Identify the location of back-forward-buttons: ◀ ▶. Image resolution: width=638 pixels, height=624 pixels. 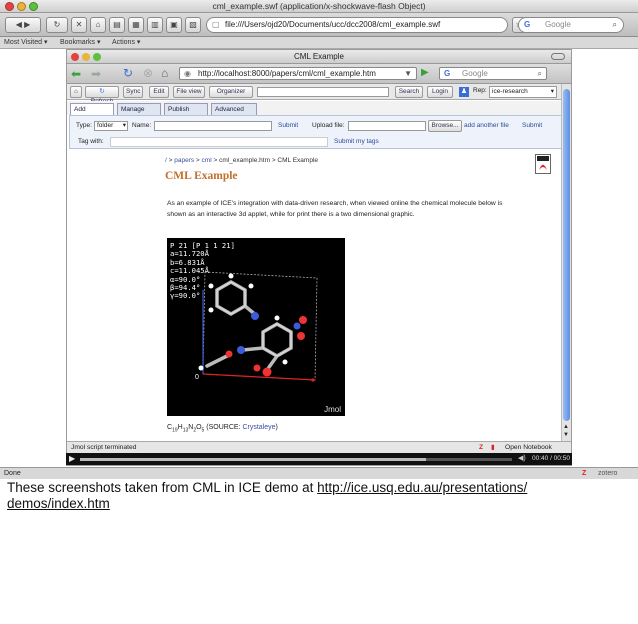
(23, 25).